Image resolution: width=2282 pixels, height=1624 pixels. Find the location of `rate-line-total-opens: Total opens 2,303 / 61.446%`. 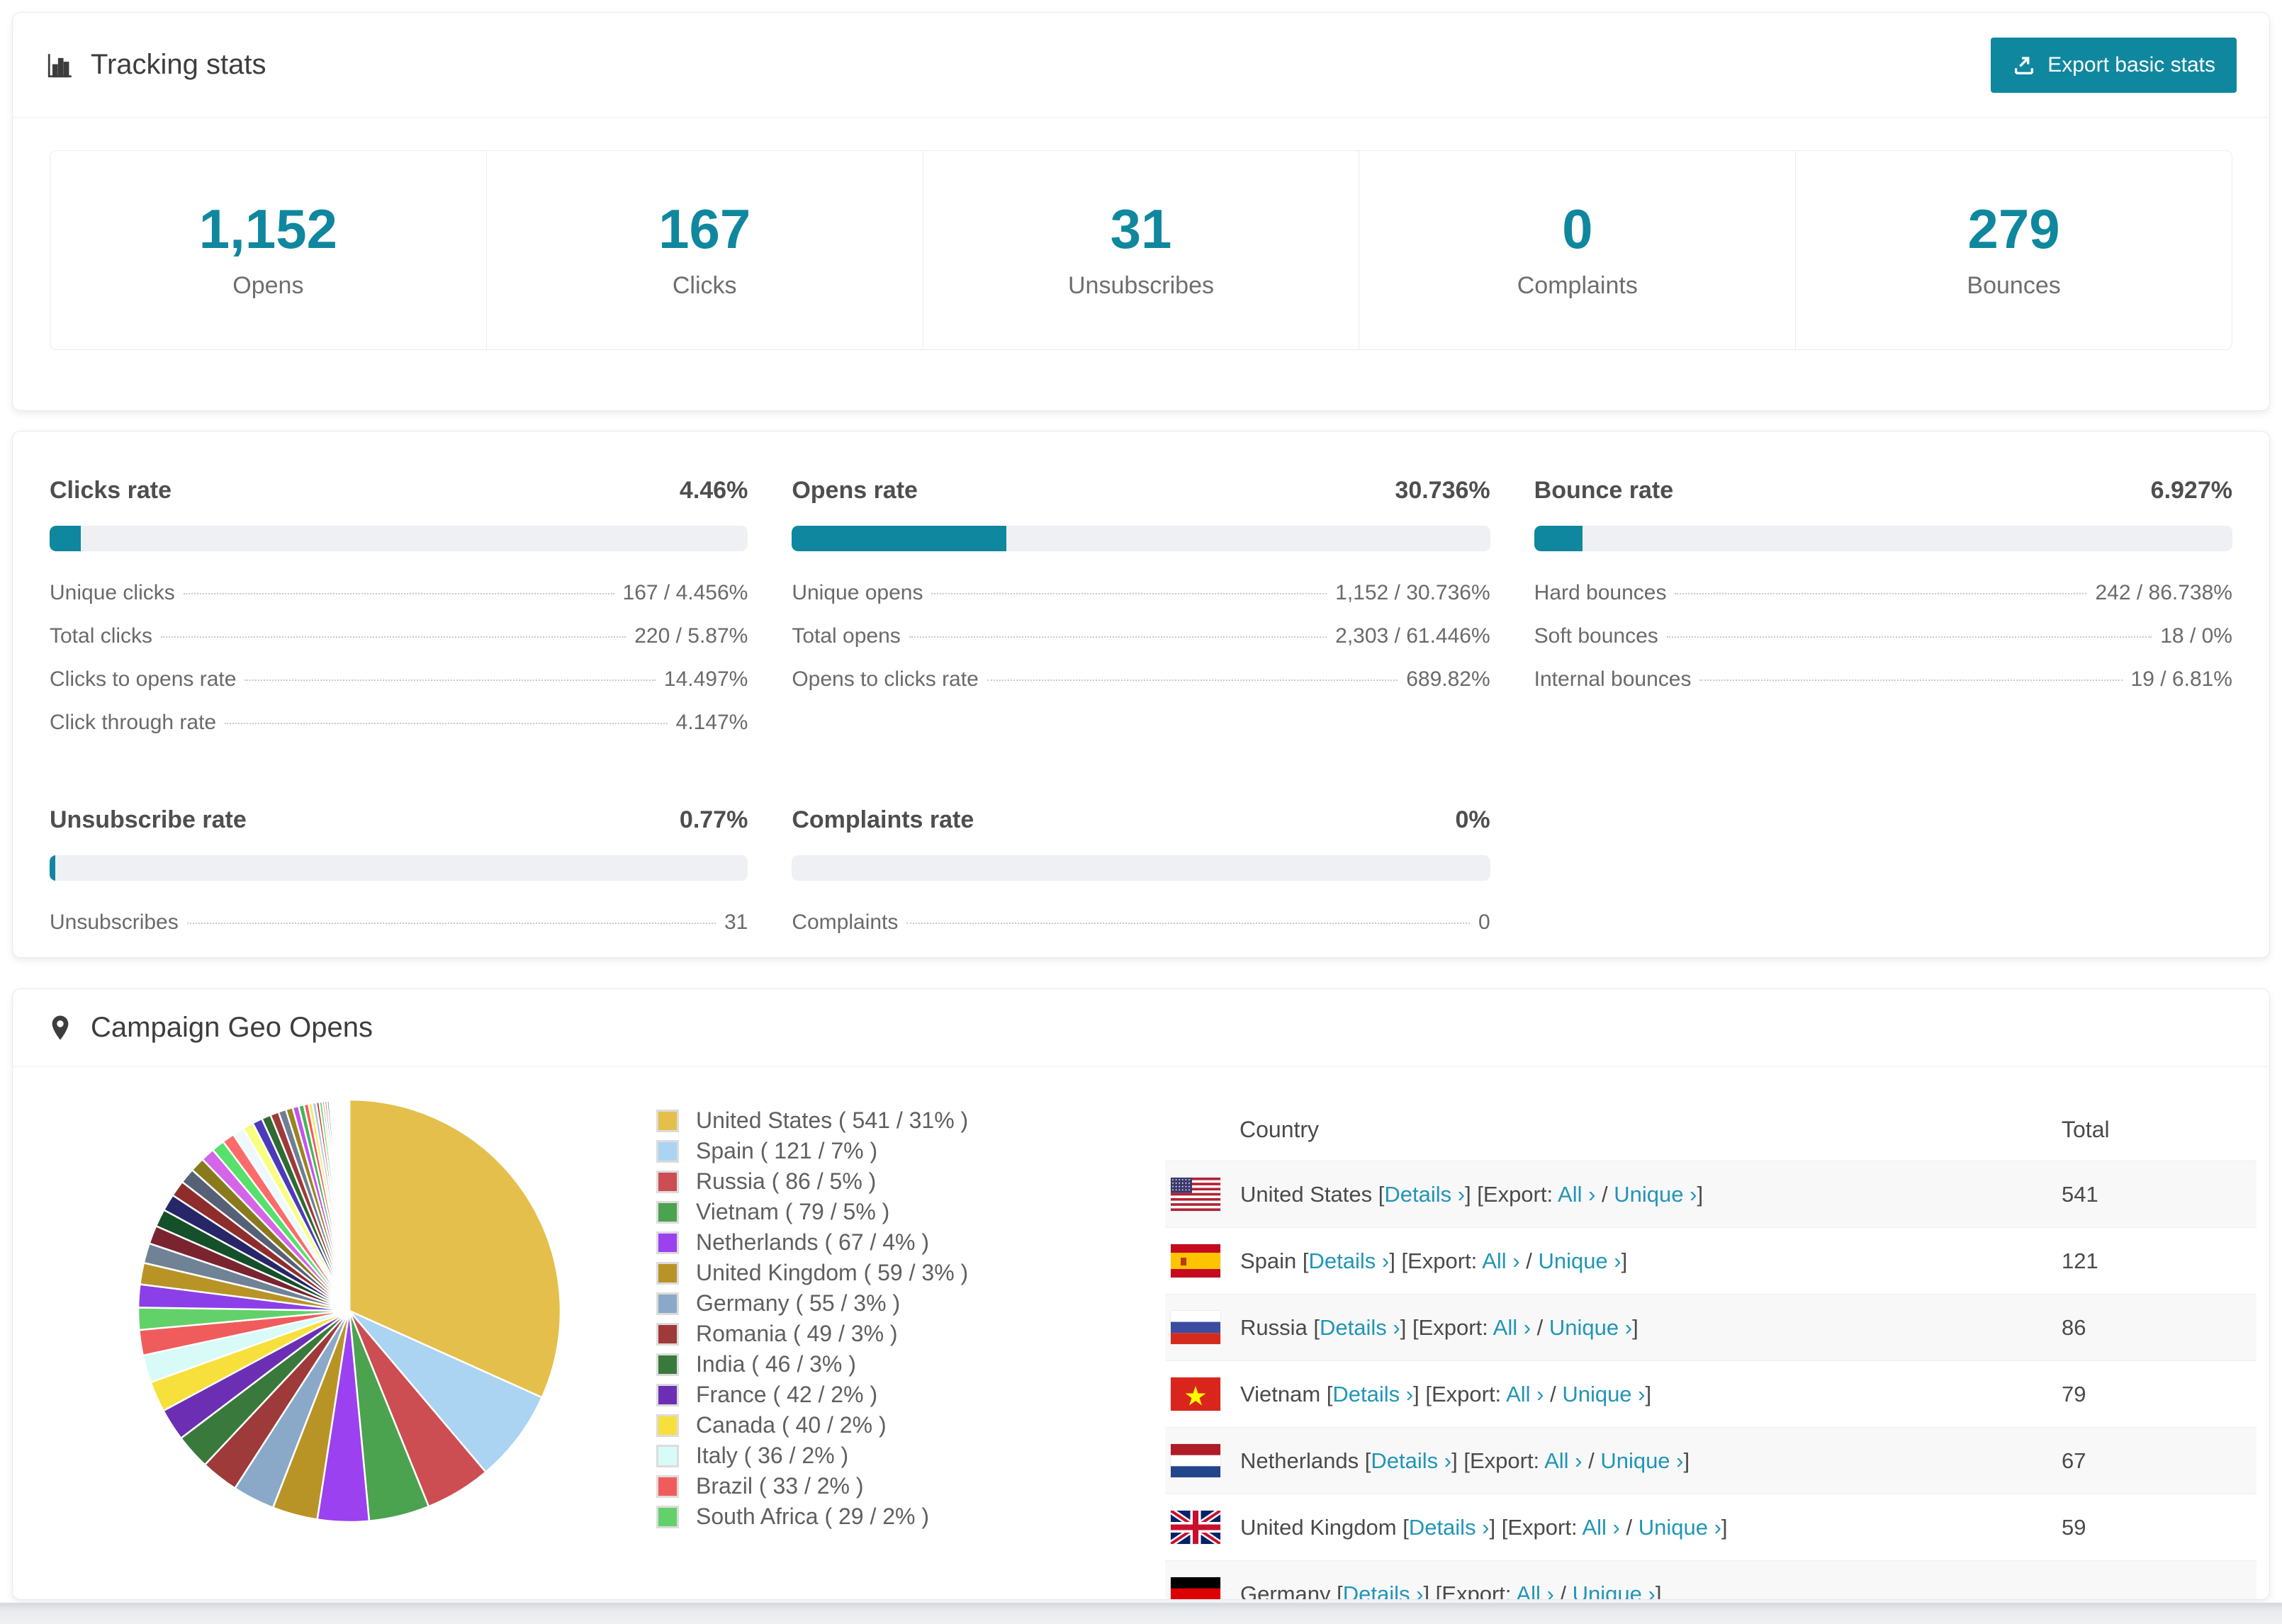

rate-line-total-opens: Total opens 2,303 / 61.446% is located at coordinates (1141, 636).